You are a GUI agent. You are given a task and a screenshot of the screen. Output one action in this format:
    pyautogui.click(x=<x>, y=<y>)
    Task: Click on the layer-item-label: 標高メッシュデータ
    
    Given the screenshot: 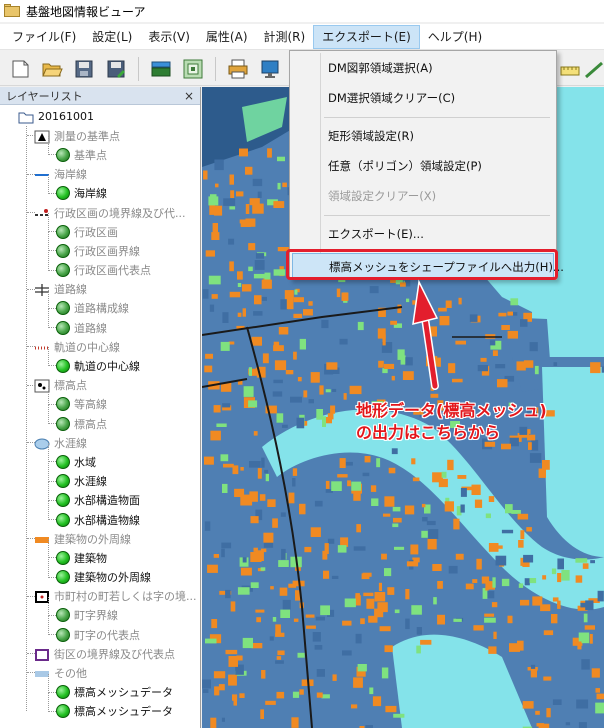 What is the action you would take?
    pyautogui.click(x=123, y=693)
    